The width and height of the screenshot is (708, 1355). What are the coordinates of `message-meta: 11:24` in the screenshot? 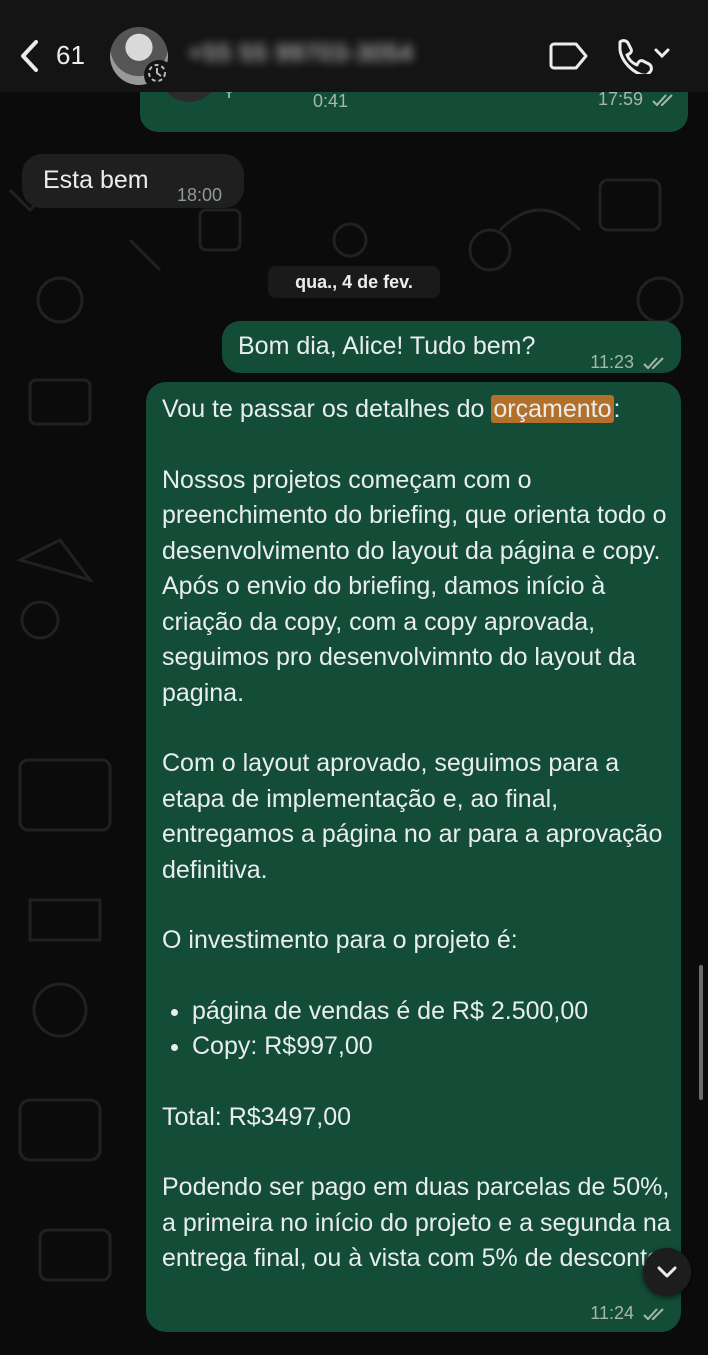 It's located at (628, 1314).